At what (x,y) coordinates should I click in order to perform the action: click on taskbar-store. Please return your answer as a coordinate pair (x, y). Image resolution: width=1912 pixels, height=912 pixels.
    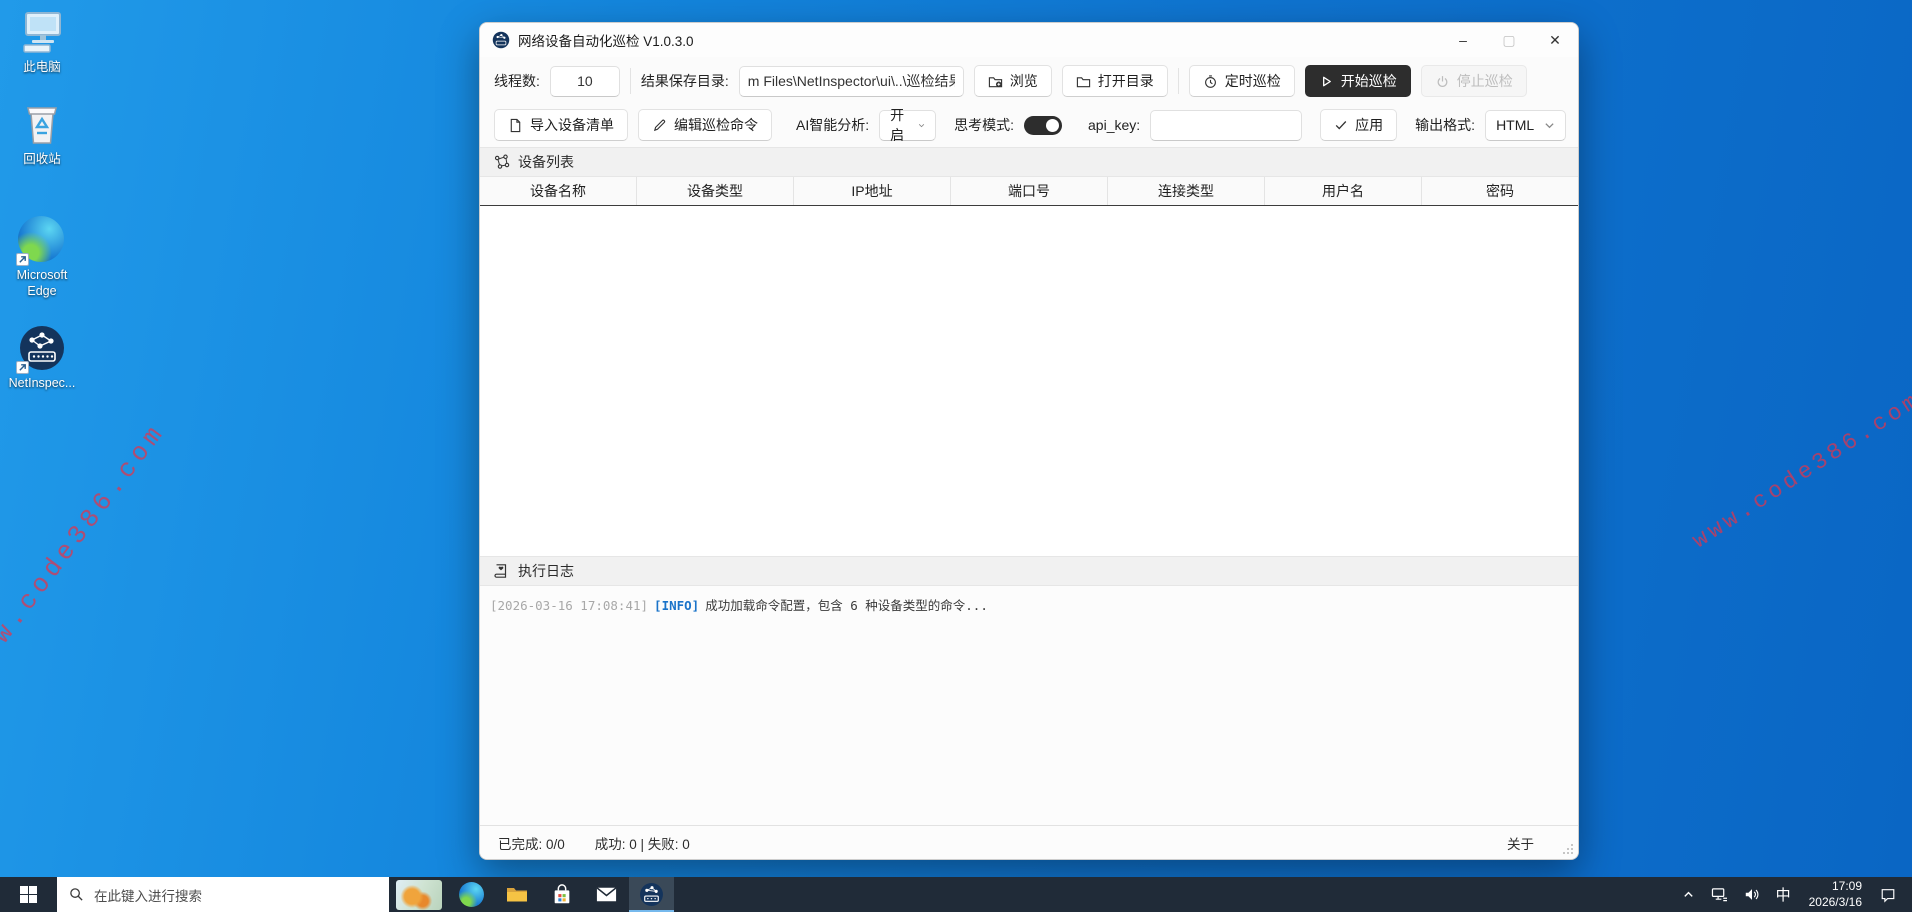
    Looking at the image, I should click on (561, 894).